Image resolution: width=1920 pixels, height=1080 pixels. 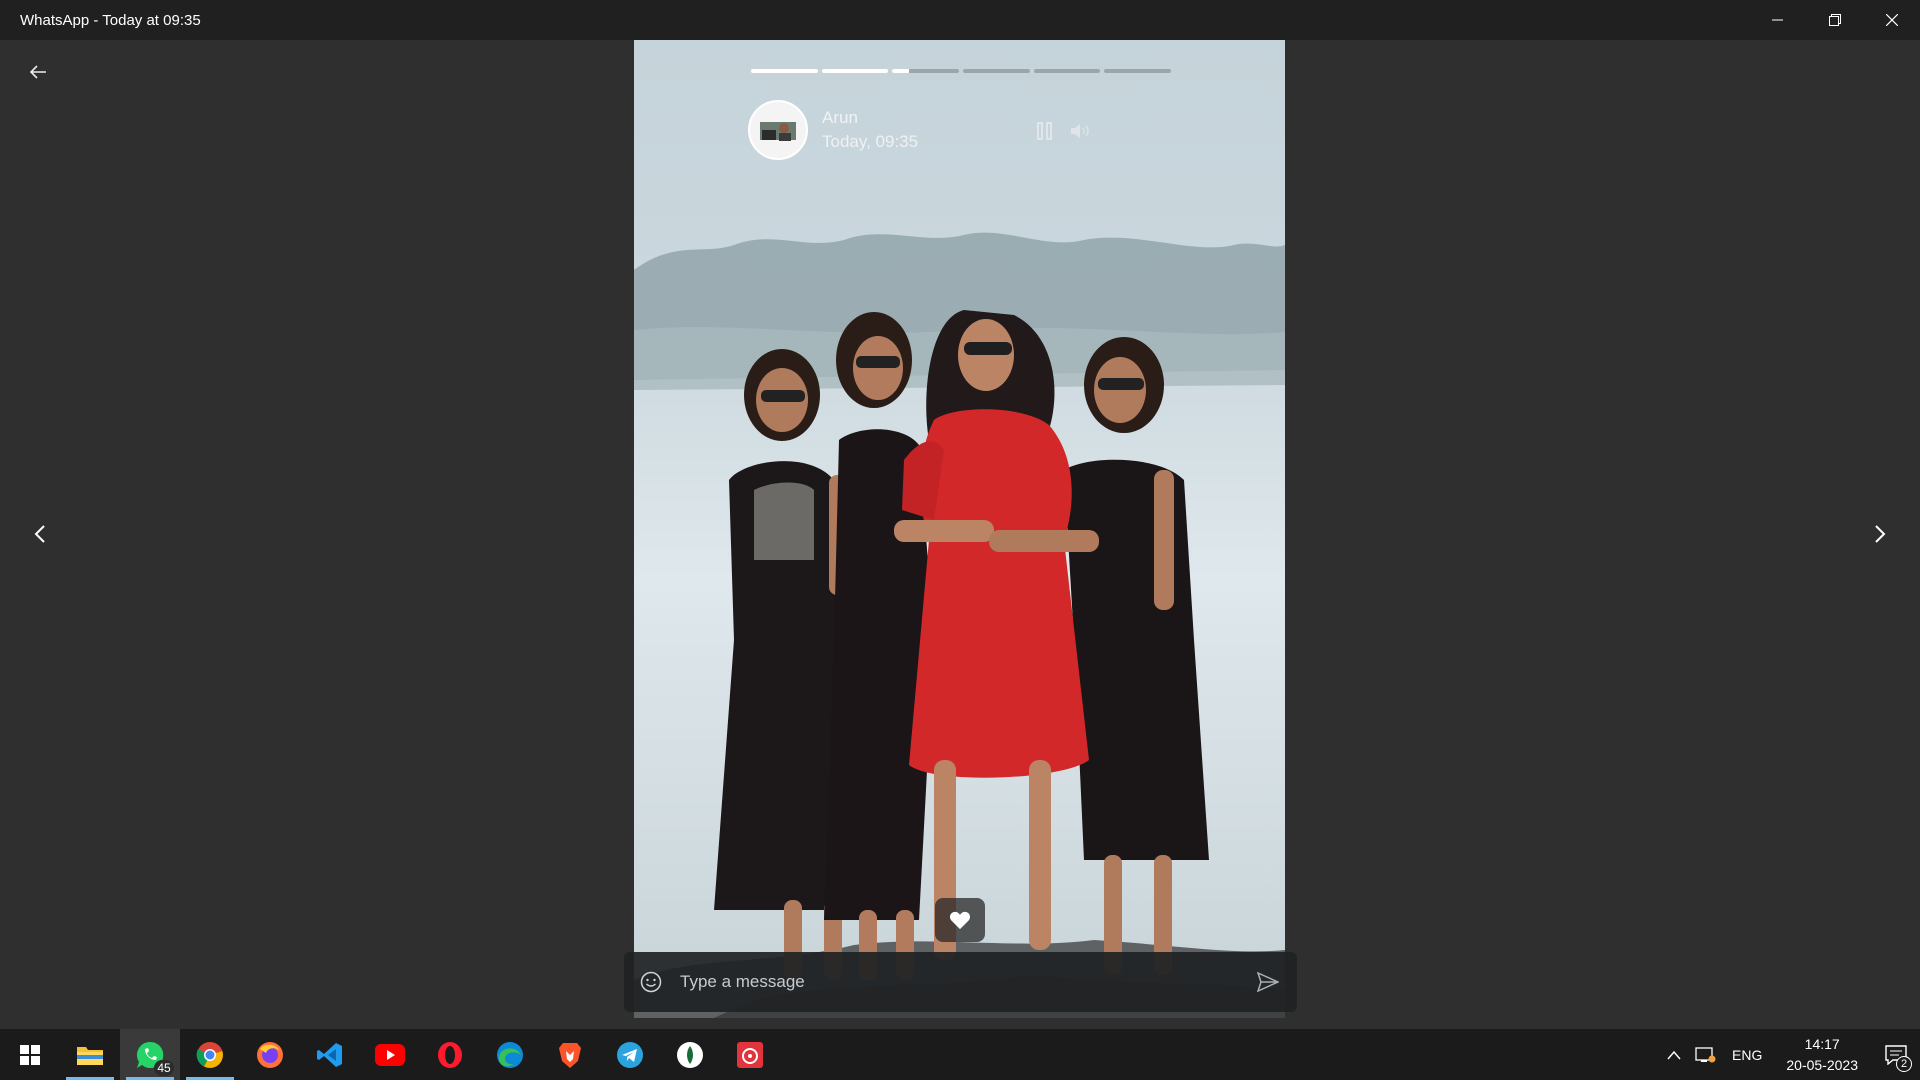 I want to click on taskbar-telegram, so click(x=630, y=1054).